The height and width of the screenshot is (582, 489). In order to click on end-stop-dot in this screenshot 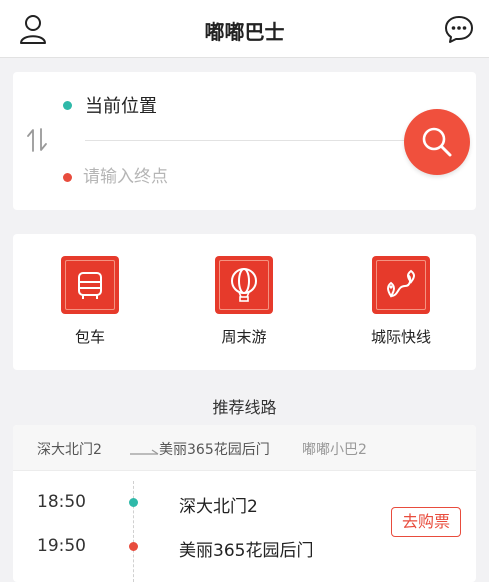, I will do `click(133, 546)`.